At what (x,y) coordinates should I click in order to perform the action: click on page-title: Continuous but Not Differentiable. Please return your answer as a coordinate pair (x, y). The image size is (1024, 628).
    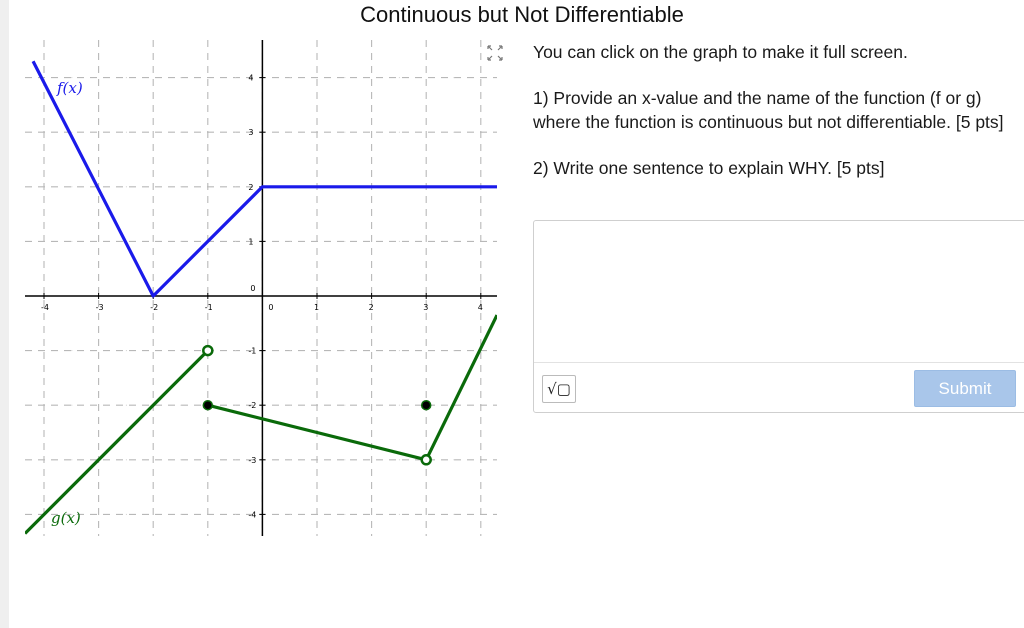
    Looking at the image, I should click on (522, 14).